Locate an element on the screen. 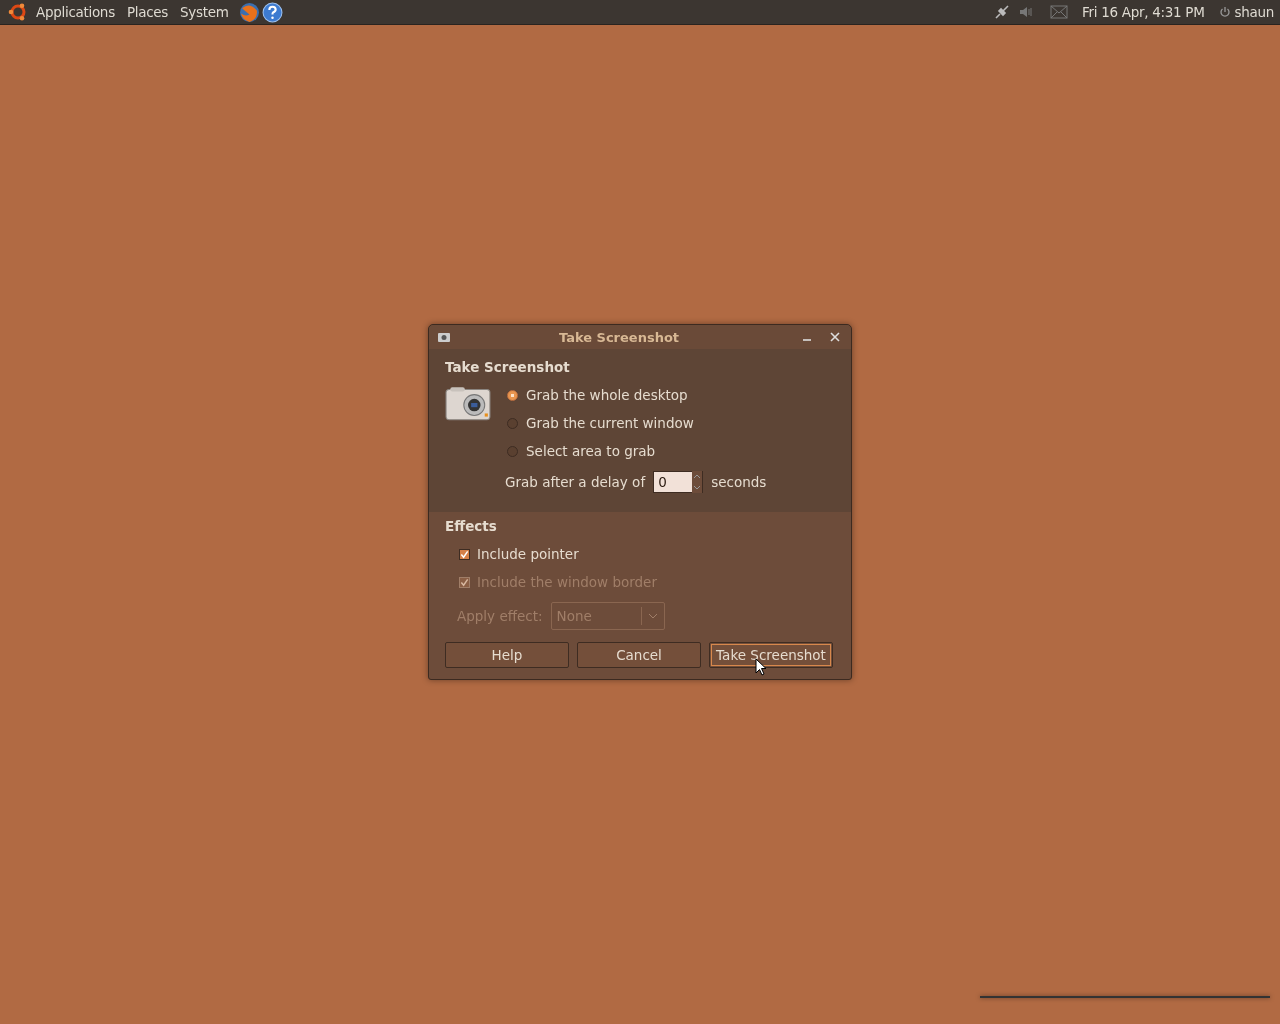 This screenshot has height=1024, width=1280. panel-menu: Applications is located at coordinates (77, 12).